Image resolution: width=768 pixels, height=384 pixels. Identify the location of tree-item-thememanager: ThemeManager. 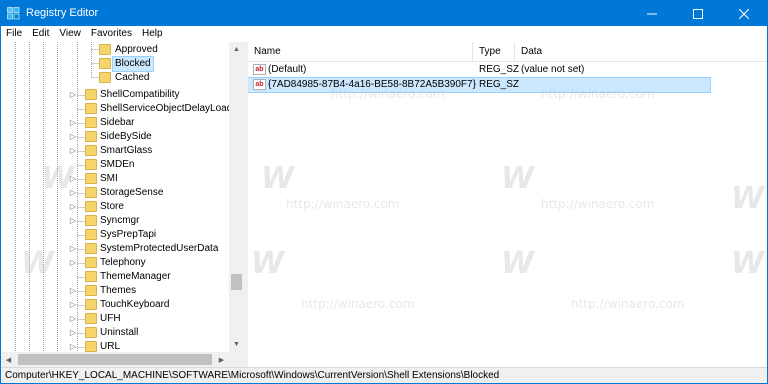
(115, 277).